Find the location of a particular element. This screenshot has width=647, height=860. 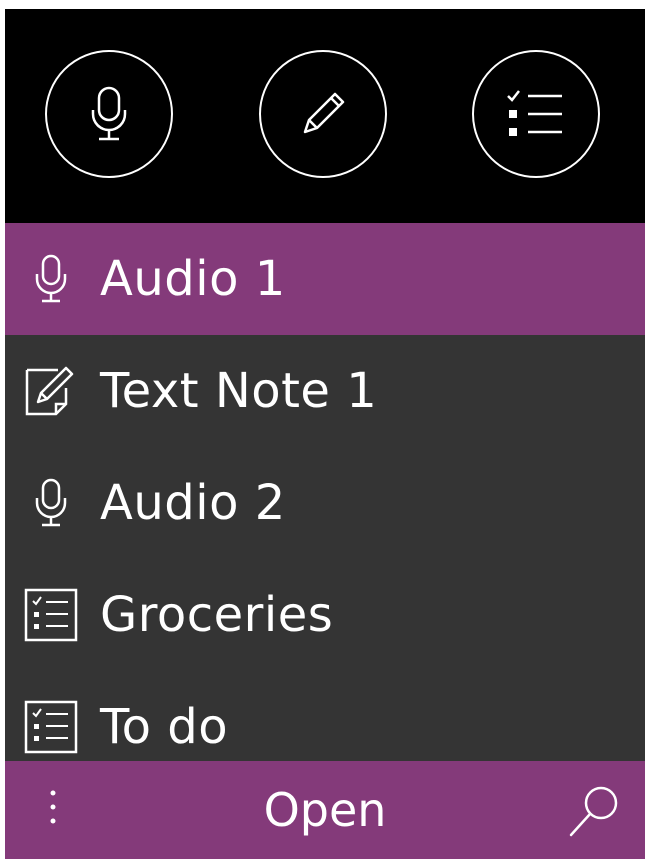

search-icon is located at coordinates (593, 811).